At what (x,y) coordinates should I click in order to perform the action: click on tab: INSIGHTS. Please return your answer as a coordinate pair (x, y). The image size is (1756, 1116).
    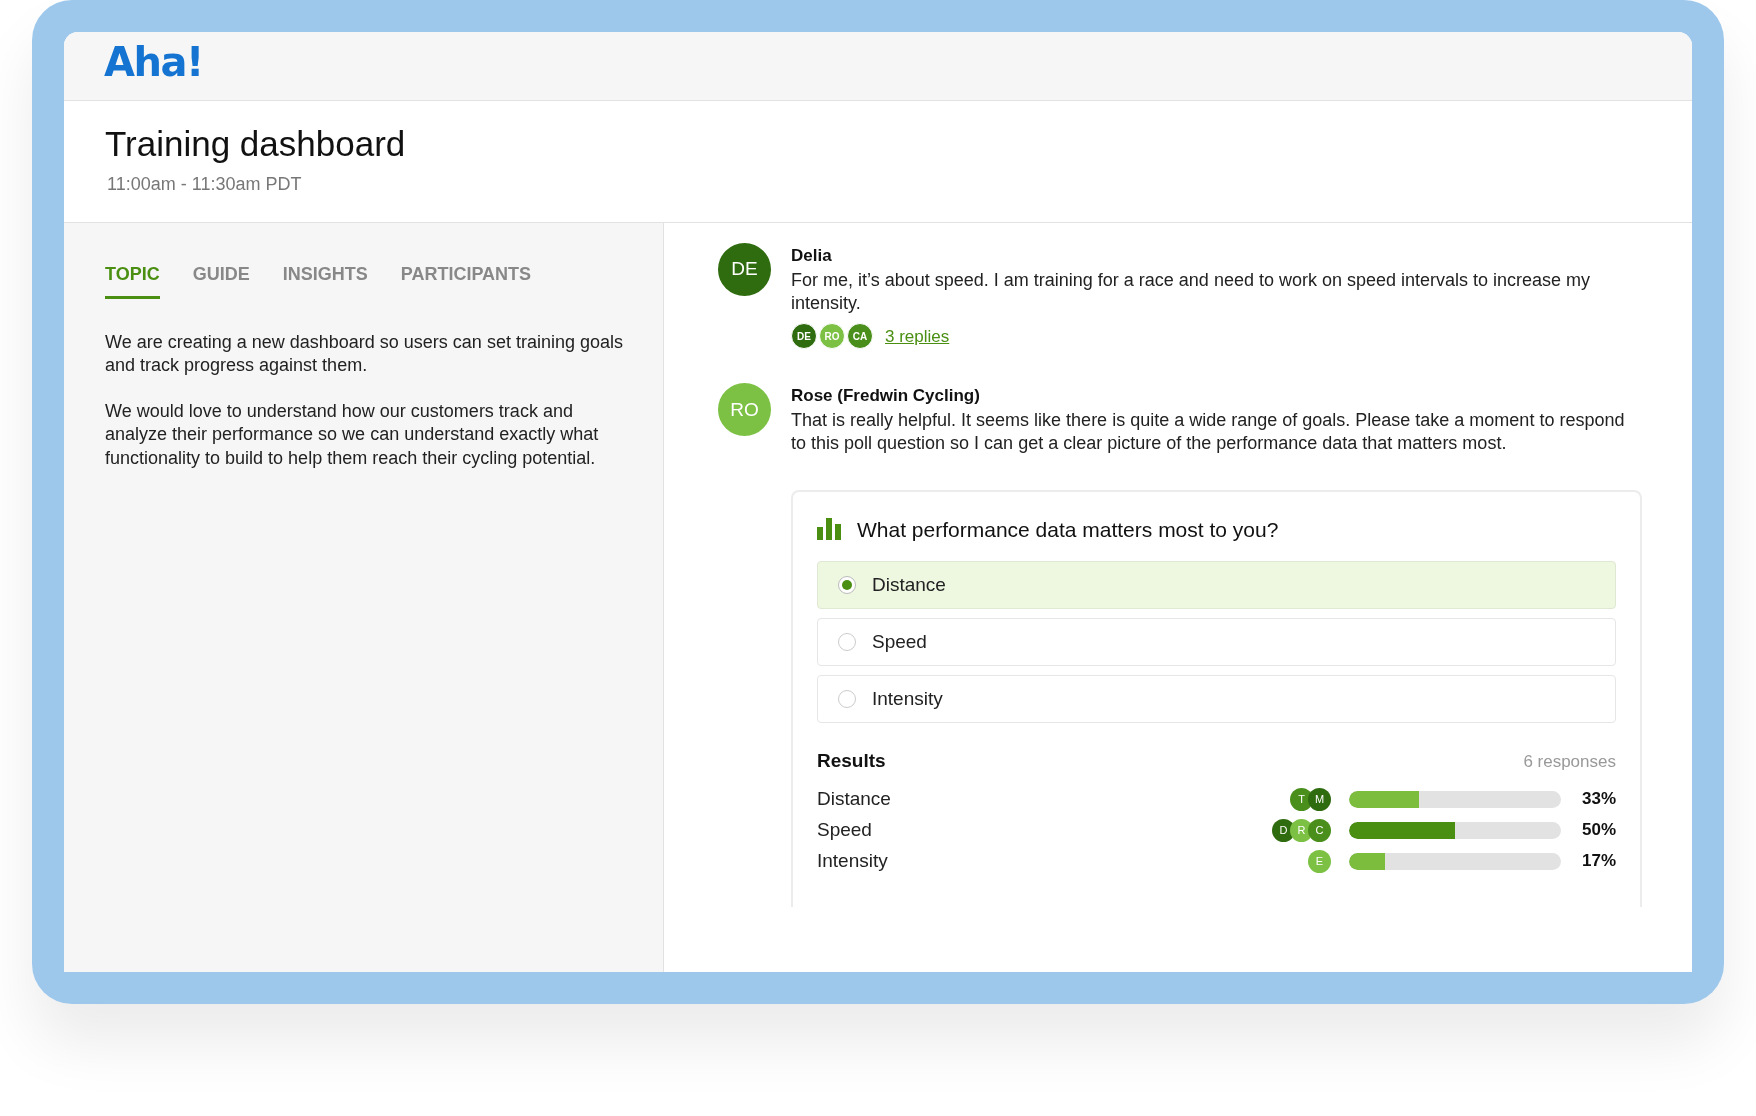
    Looking at the image, I should click on (325, 280).